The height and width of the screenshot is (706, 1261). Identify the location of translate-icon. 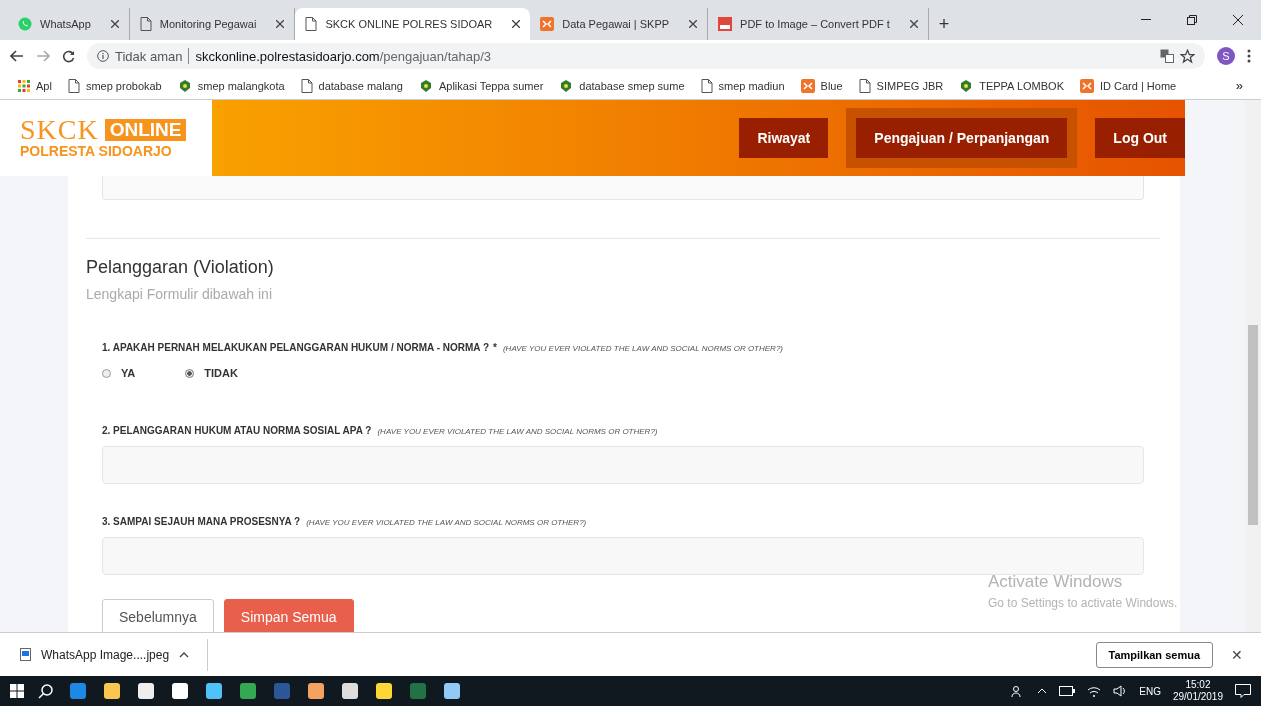
(1167, 56).